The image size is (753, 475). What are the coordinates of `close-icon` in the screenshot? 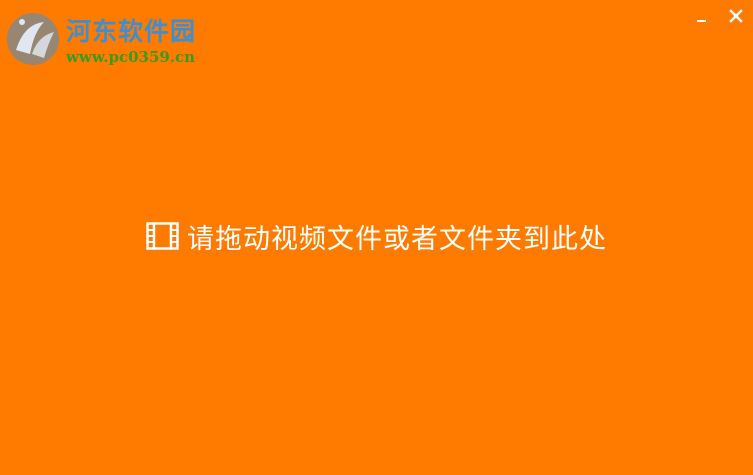 It's located at (736, 16).